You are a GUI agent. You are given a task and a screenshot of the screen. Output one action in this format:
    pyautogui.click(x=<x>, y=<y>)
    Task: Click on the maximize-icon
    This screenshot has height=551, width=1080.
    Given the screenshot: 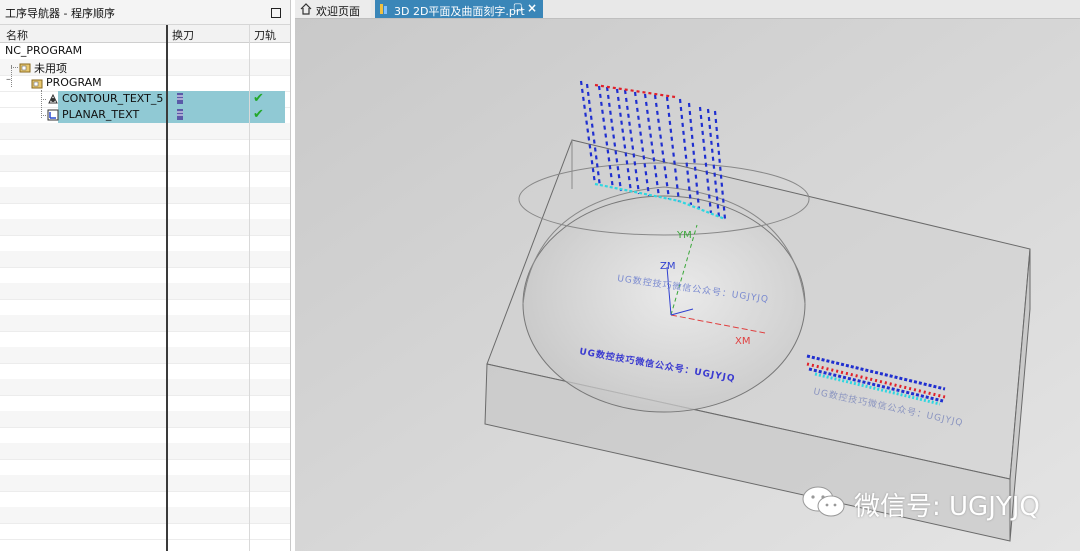 What is the action you would take?
    pyautogui.click(x=276, y=13)
    